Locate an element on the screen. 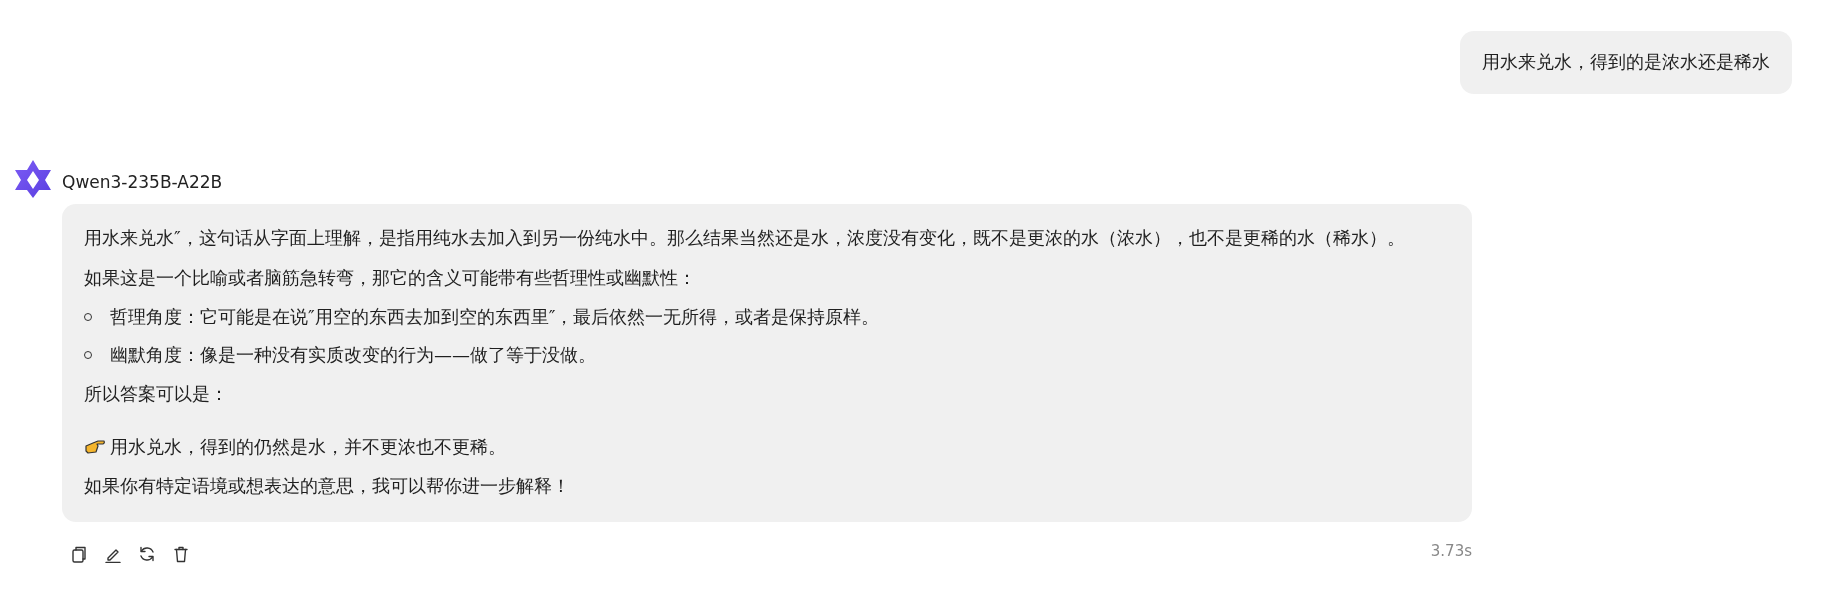  paragraph: 如果这是一个比喻或者脑筋急转弯，那它的含义可能带有些哲理性或幽默性： is located at coordinates (390, 277).